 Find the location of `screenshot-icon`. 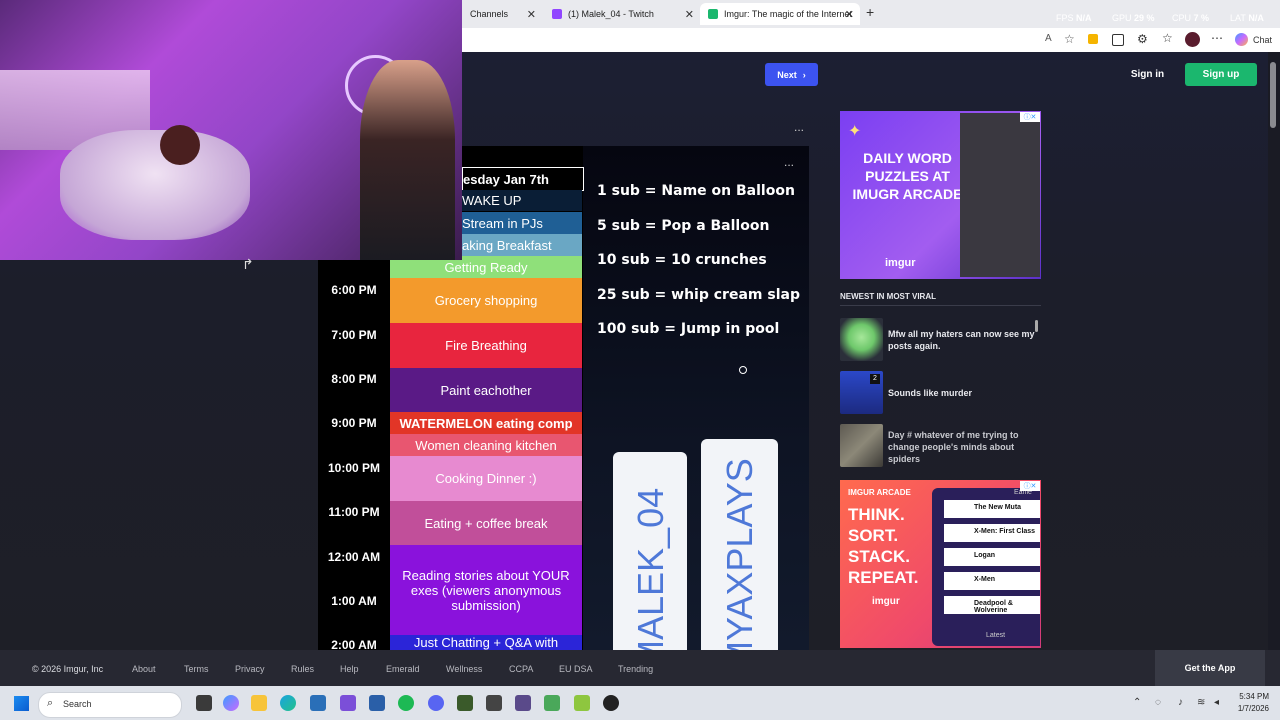

screenshot-icon is located at coordinates (1118, 40).